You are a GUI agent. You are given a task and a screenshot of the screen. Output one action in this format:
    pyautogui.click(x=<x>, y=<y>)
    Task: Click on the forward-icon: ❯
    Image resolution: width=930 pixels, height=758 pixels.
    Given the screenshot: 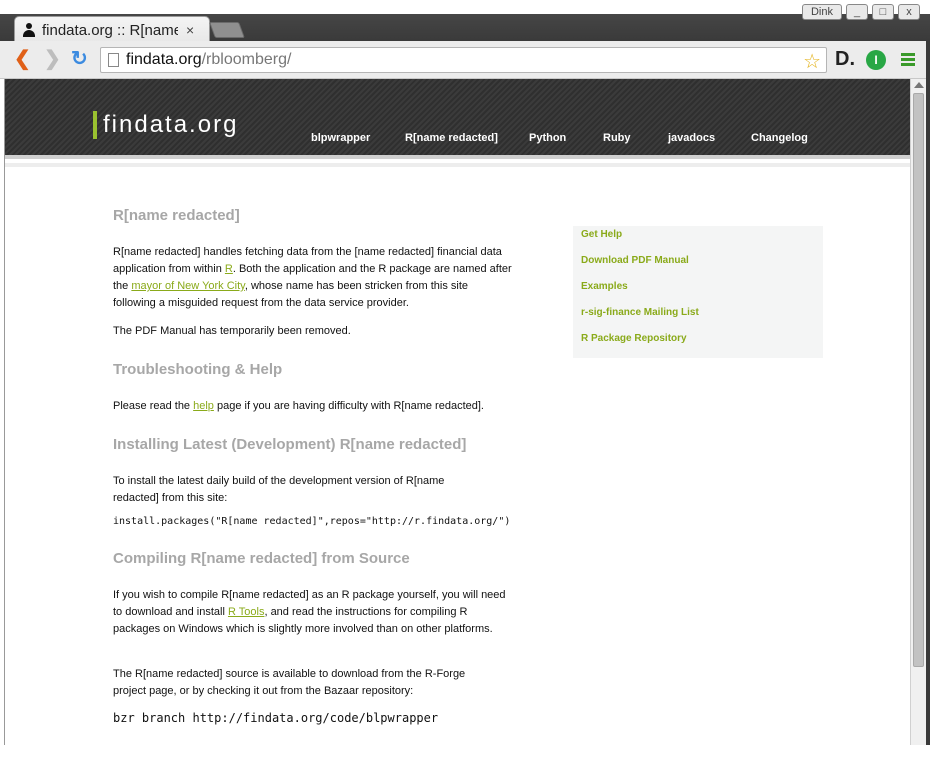 What is the action you would take?
    pyautogui.click(x=52, y=59)
    